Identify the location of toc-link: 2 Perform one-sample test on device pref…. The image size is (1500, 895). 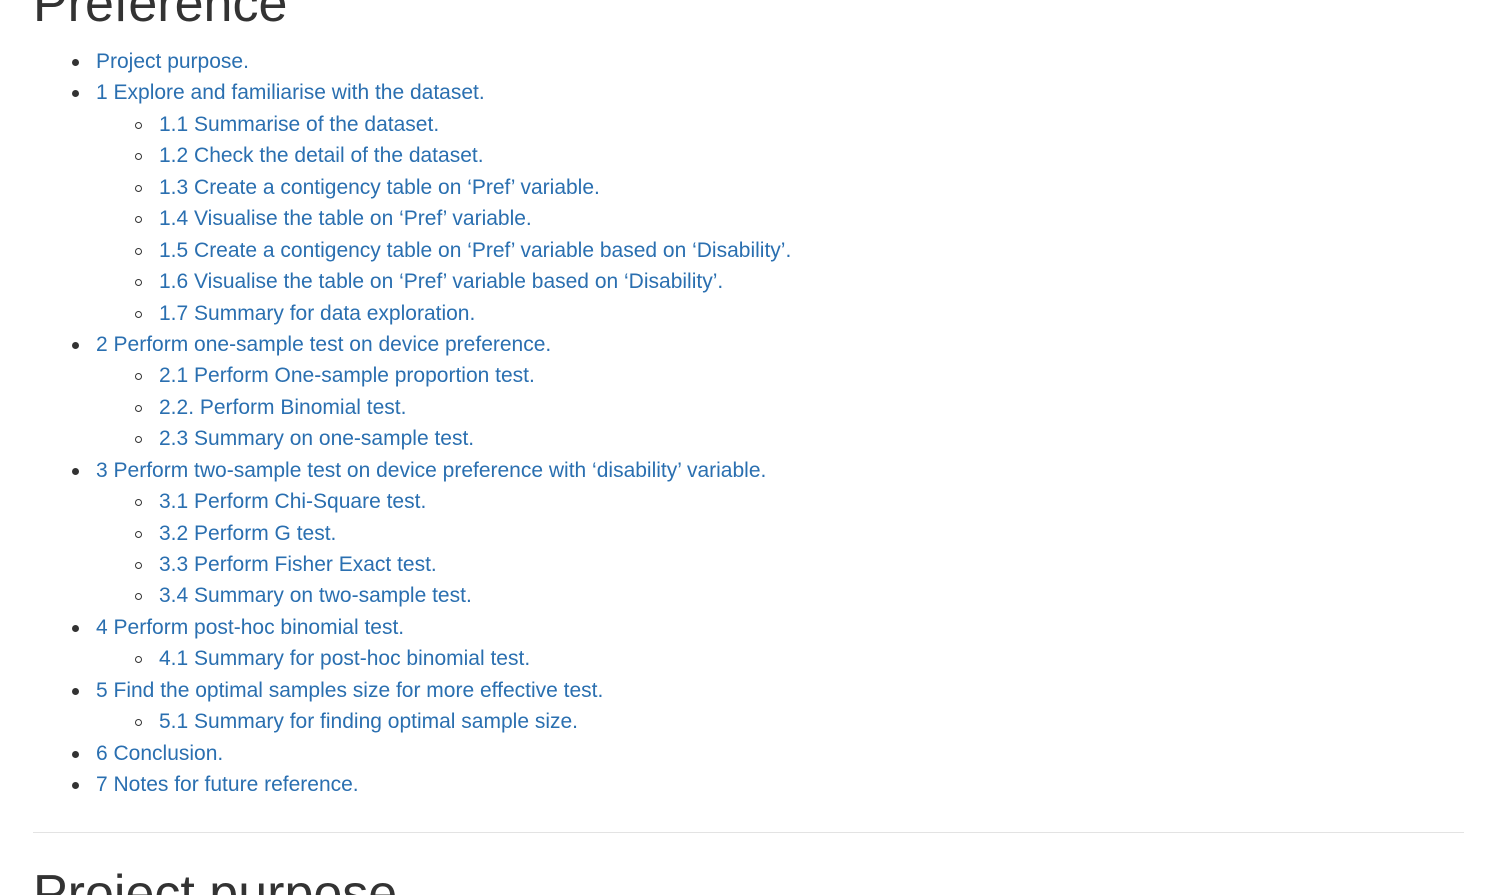
(323, 344).